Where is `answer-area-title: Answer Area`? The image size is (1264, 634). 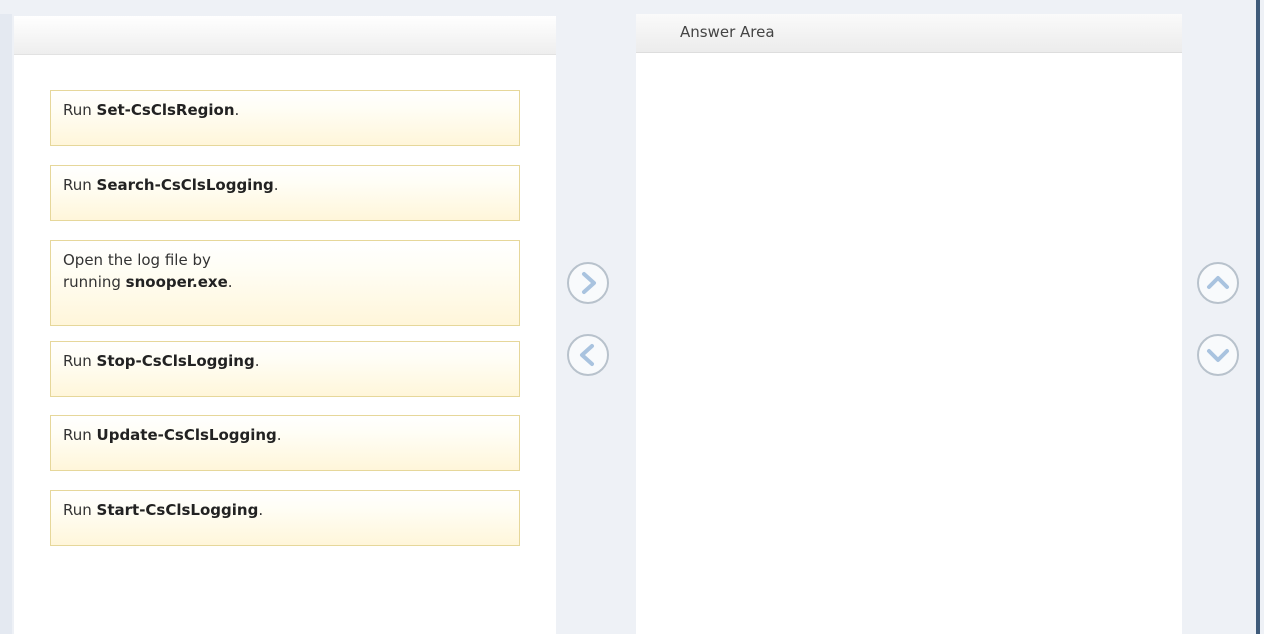 answer-area-title: Answer Area is located at coordinates (727, 32).